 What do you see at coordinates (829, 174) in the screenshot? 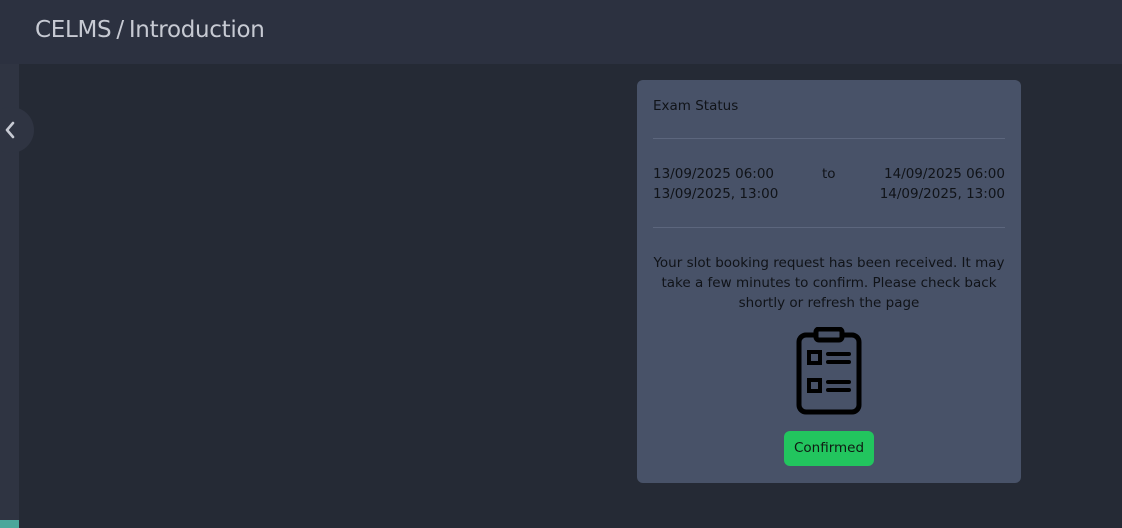
I see `range-separator: to` at bounding box center [829, 174].